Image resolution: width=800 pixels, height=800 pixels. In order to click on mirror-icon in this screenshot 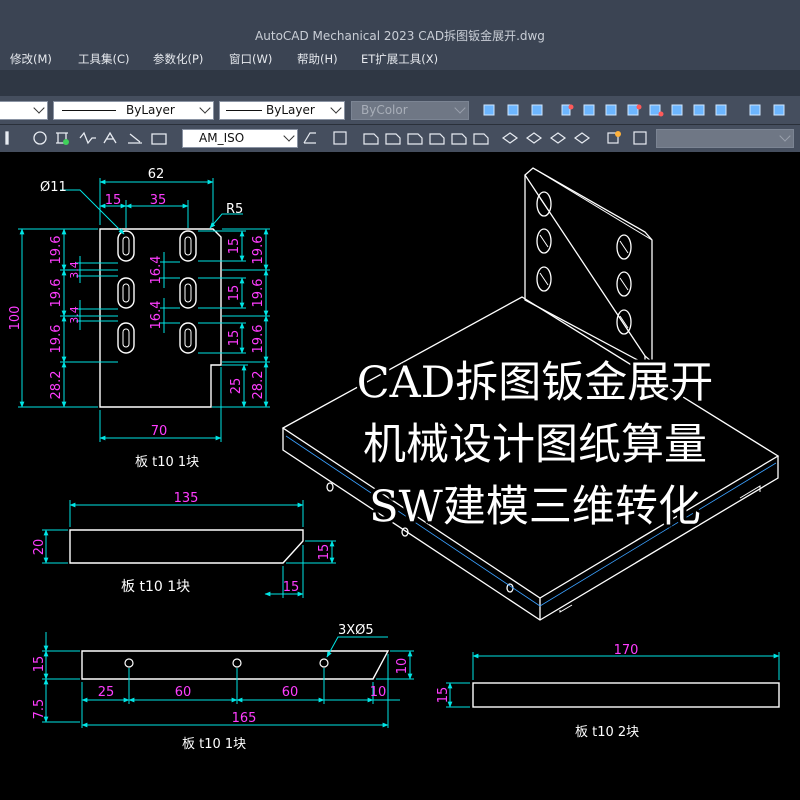, I will do `click(513, 110)`.